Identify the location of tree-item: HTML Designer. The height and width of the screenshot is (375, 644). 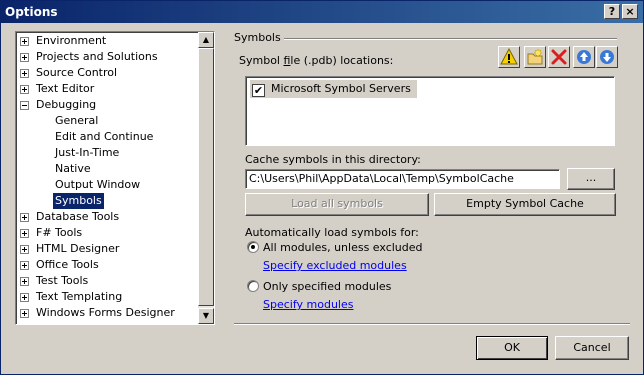
(108, 249).